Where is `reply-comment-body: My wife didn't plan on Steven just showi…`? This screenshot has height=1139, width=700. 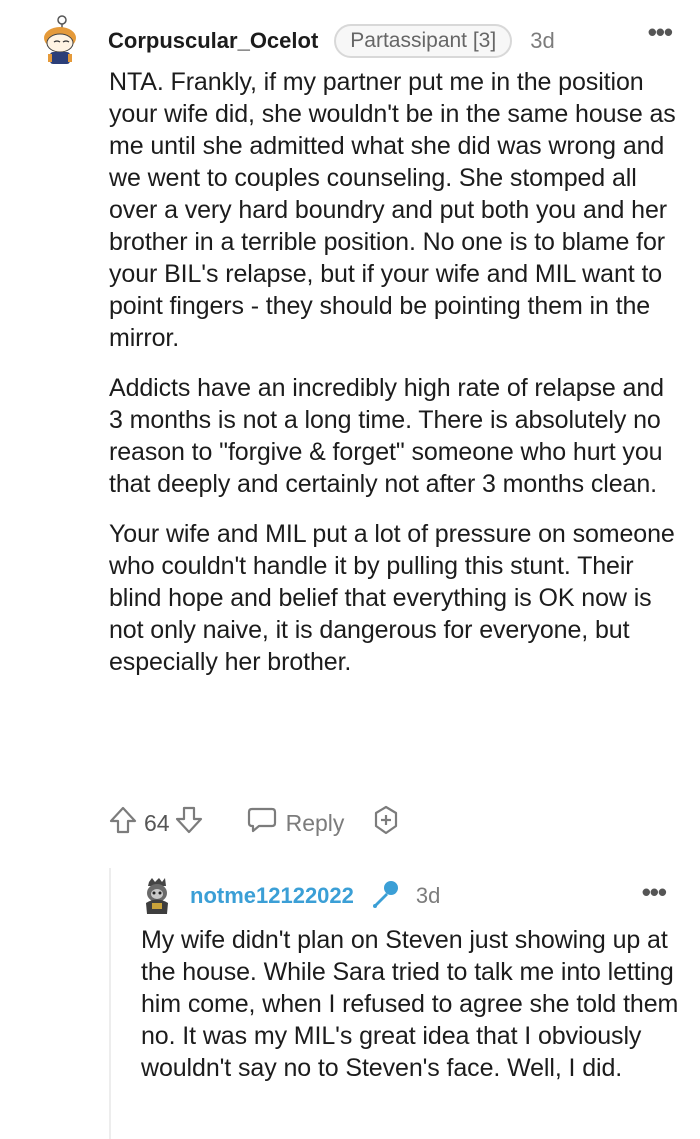 reply-comment-body: My wife didn't plan on Steven just showi… is located at coordinates (411, 1013).